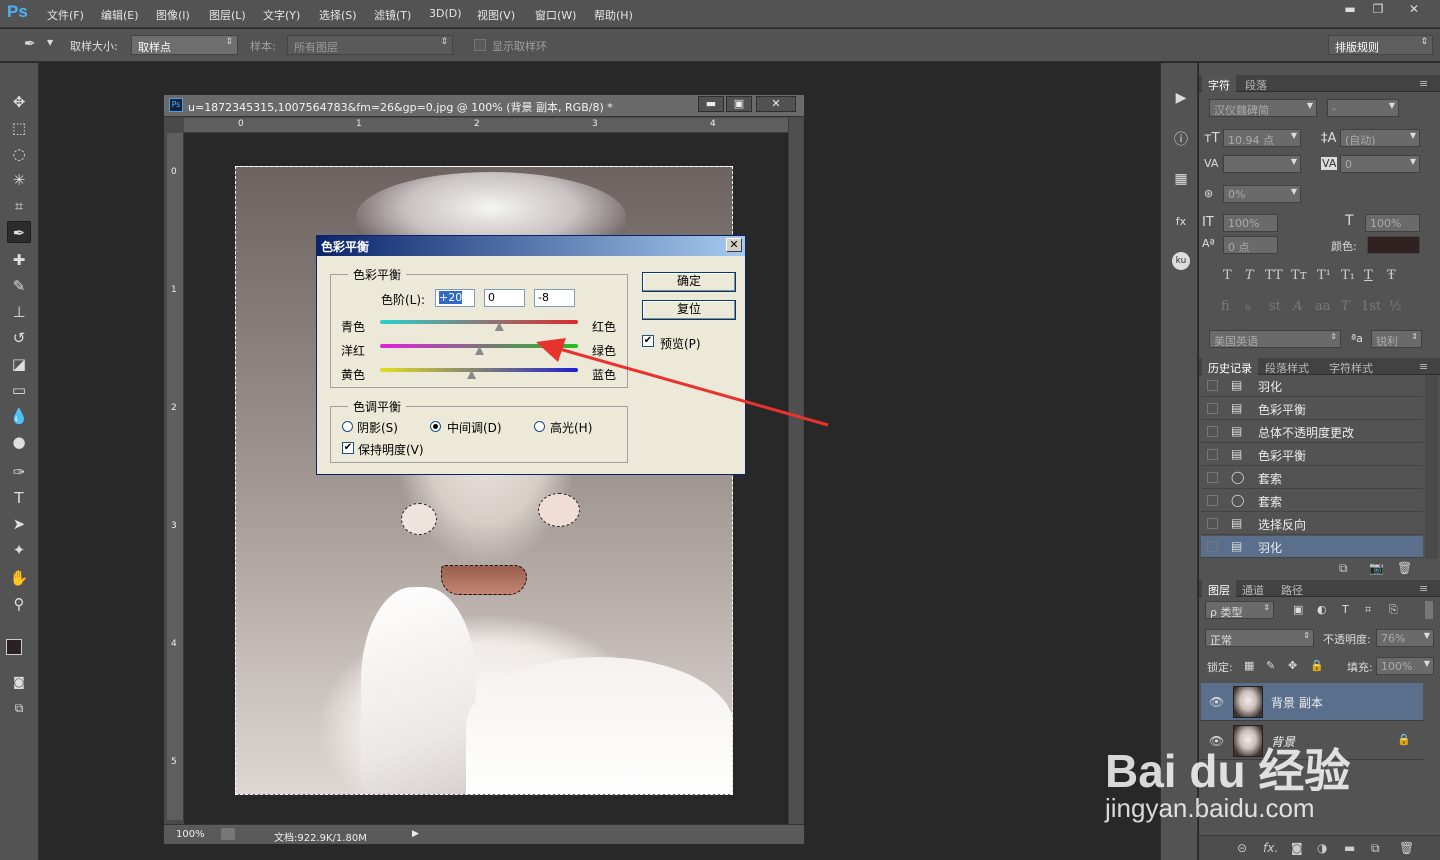  Describe the element at coordinates (739, 104) in the screenshot. I see `doc-restore-button: ▣` at that location.